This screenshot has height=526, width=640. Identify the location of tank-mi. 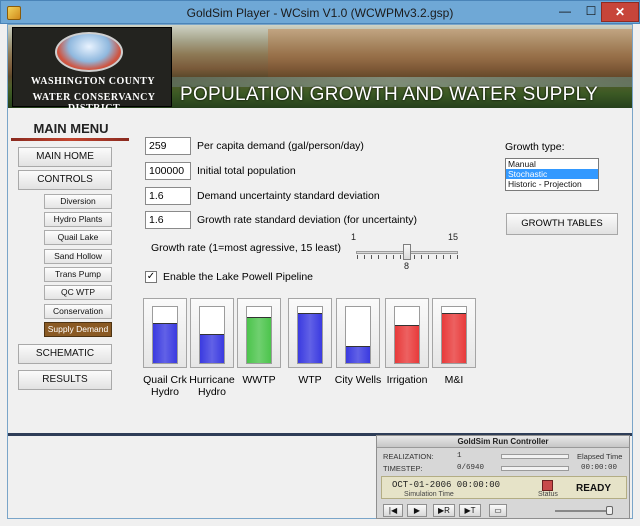
(454, 333).